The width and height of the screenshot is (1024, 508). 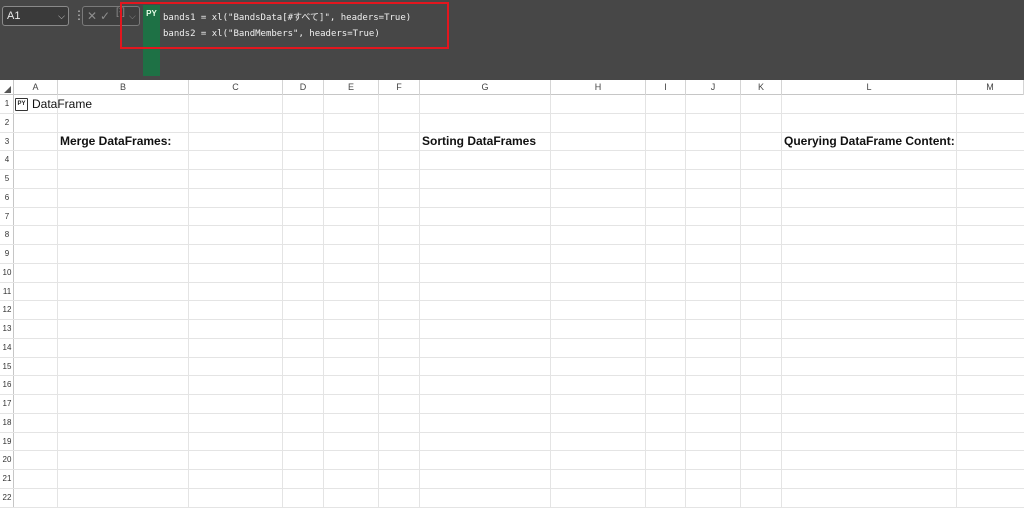 I want to click on row-header: 8, so click(x=7, y=235).